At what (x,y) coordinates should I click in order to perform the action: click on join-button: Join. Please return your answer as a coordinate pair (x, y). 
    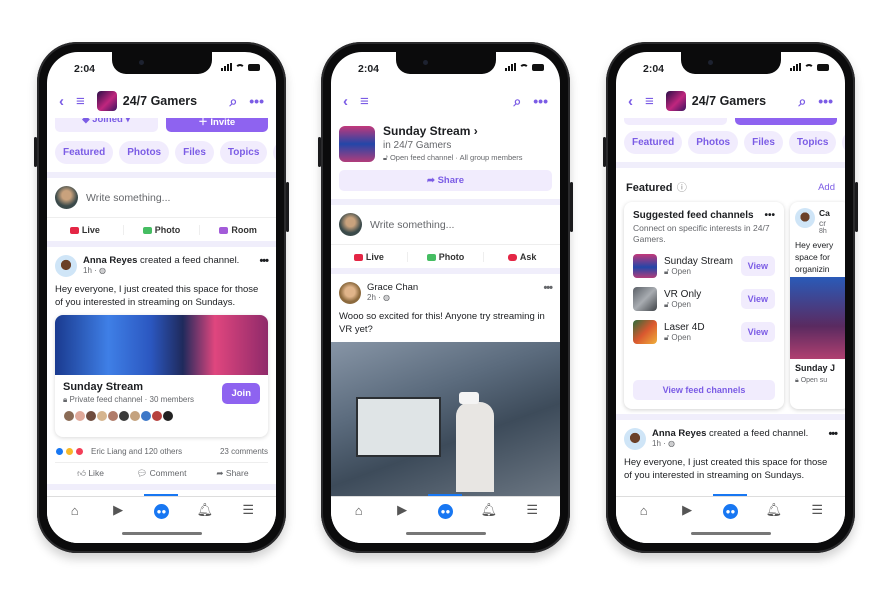
    Looking at the image, I should click on (241, 393).